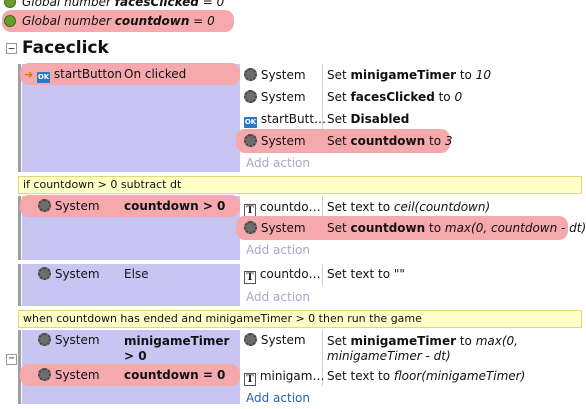  I want to click on action-value: 3, so click(448, 141).